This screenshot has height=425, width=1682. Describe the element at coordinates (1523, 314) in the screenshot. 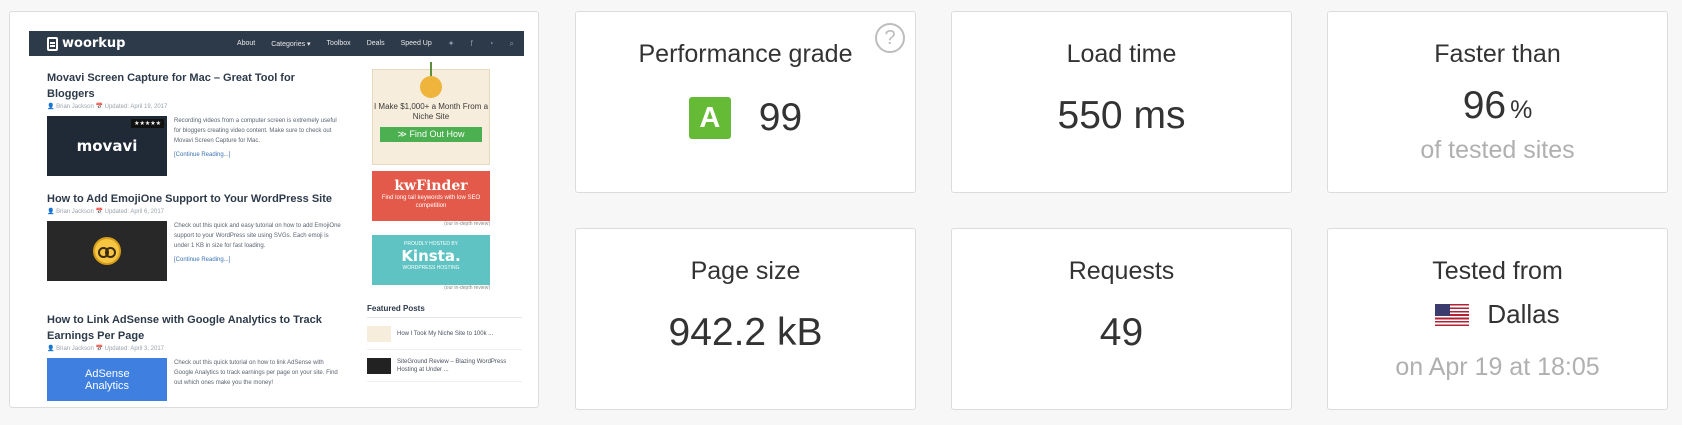

I see `test-location: Dallas` at that location.